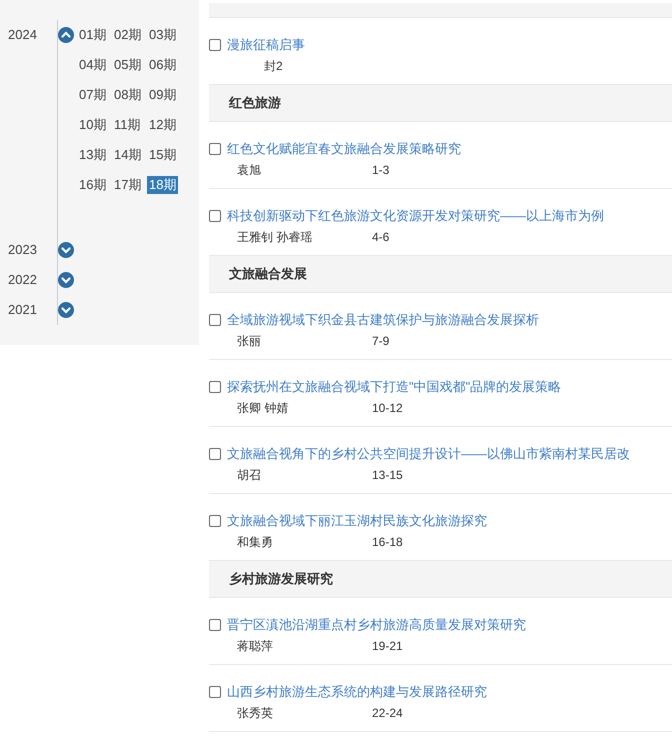 The image size is (672, 750). I want to click on issue-link: 02期, so click(128, 35).